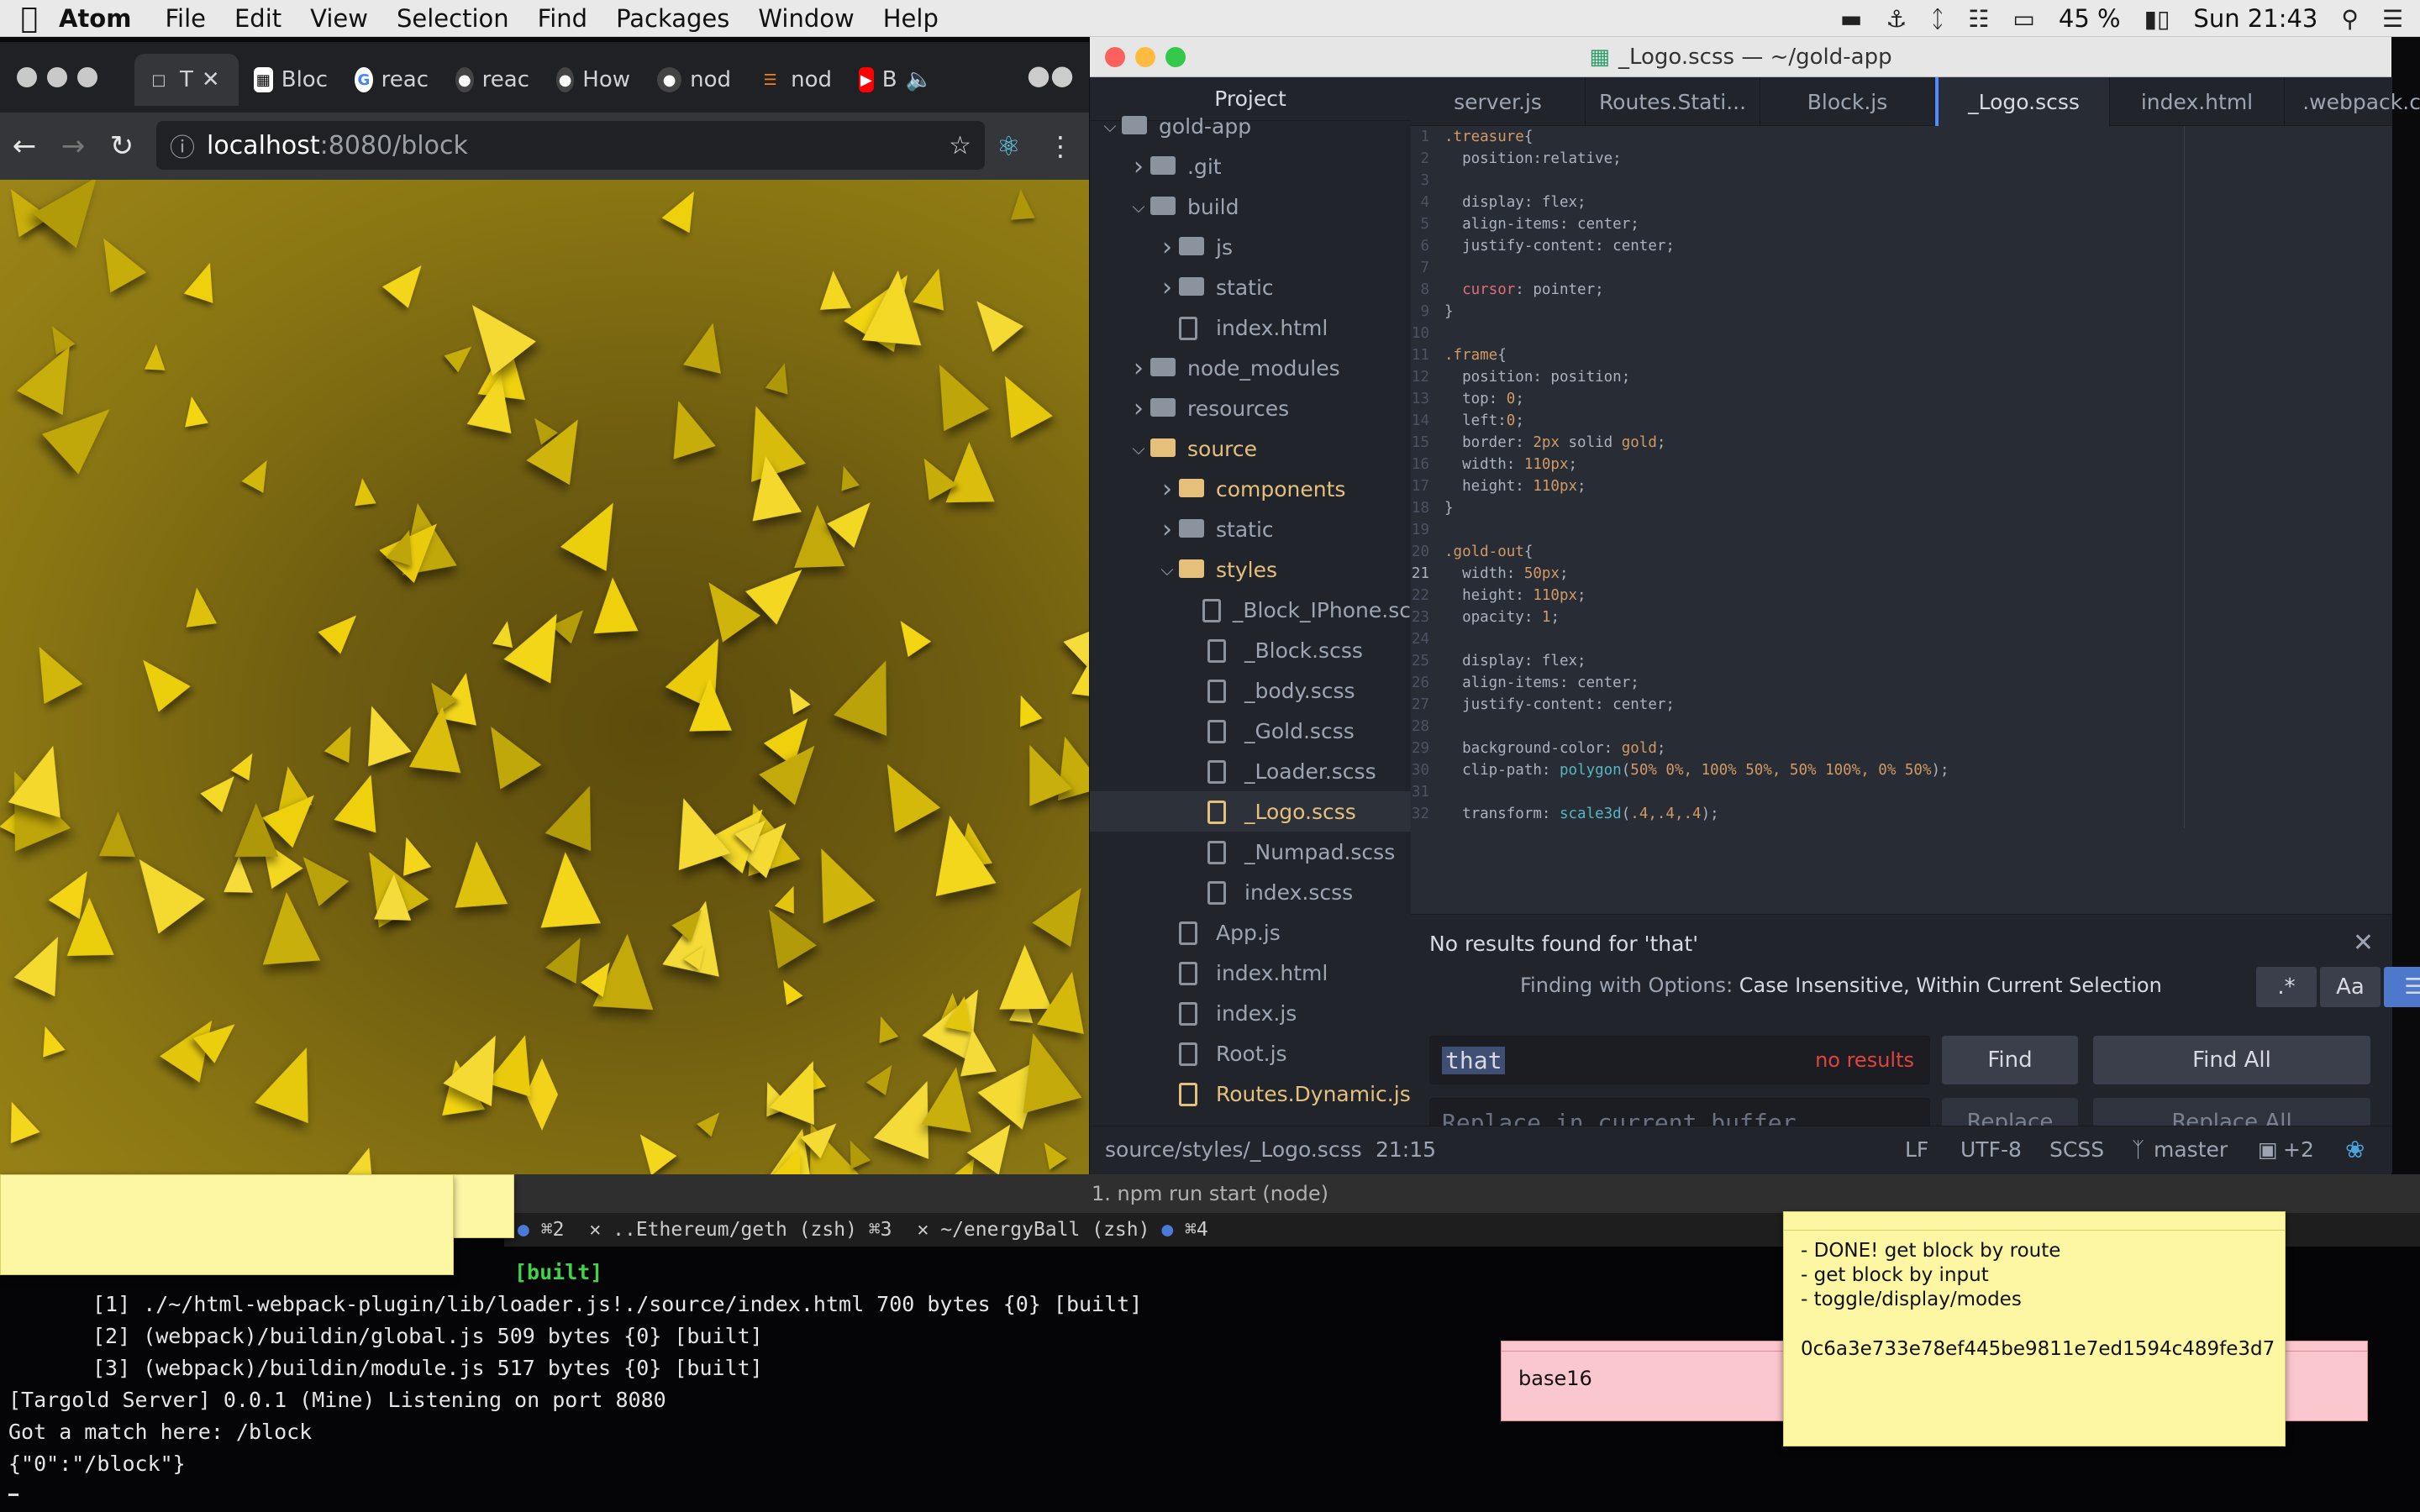 The width and height of the screenshot is (2420, 1512). I want to click on chevron-right-icon: ⌵, so click(1110, 126).